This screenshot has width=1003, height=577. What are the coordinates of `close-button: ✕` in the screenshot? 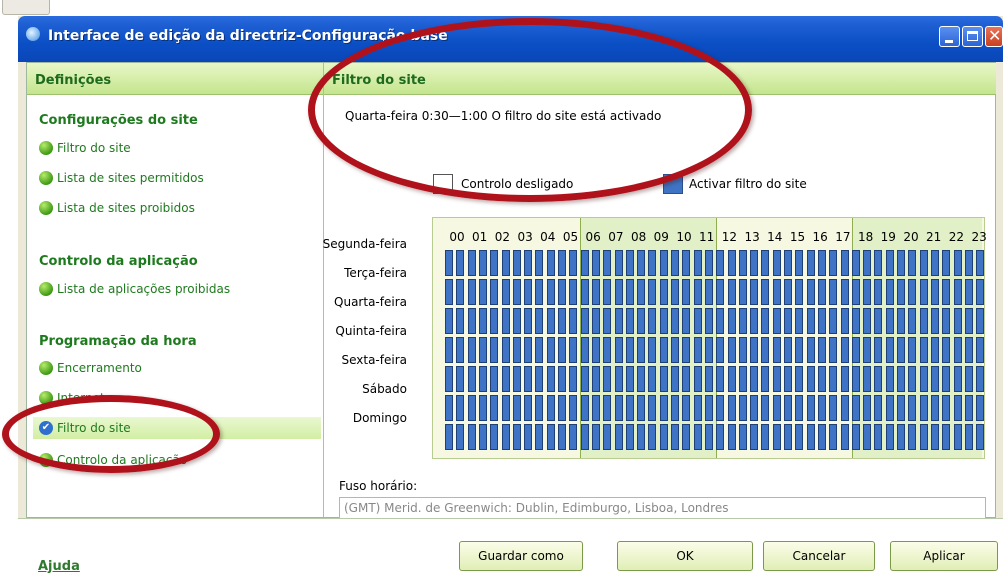 It's located at (994, 36).